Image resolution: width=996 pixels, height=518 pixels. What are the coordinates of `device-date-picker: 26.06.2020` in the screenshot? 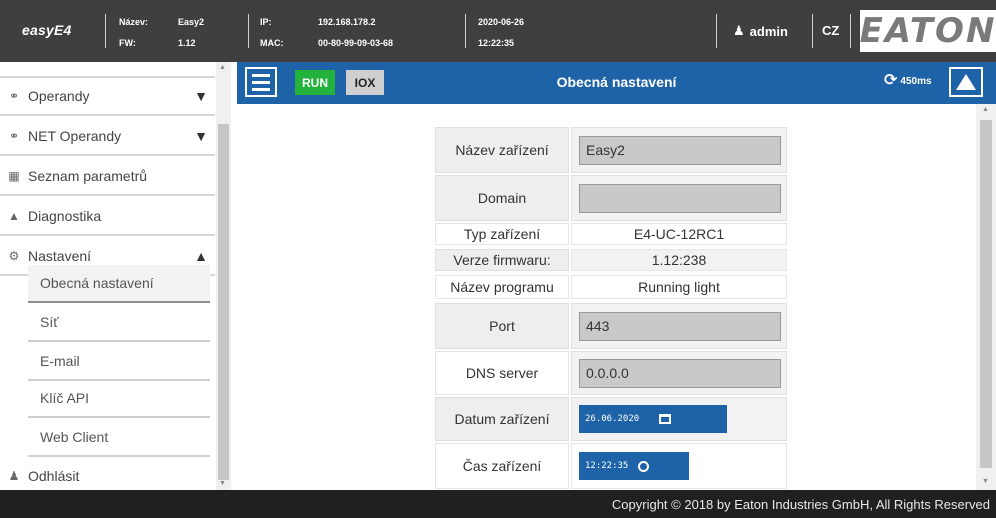 It's located at (653, 419).